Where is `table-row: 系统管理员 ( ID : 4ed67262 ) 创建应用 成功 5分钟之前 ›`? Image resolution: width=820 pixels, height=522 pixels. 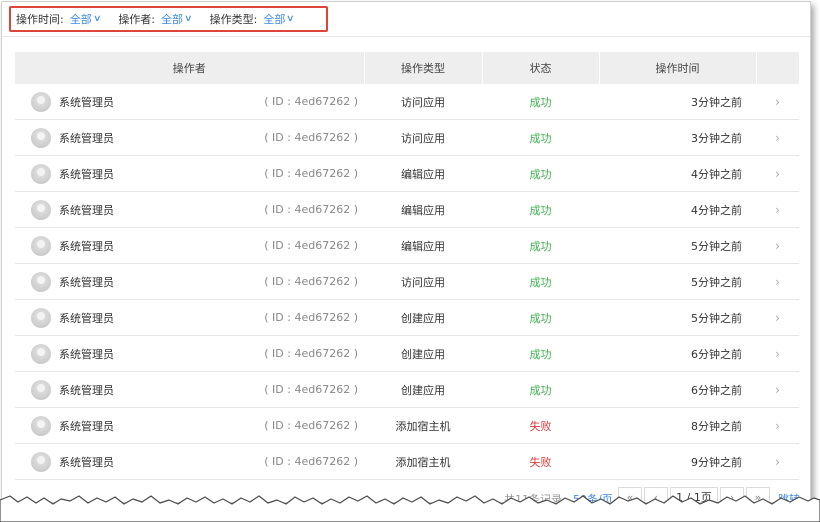 table-row: 系统管理员 ( ID : 4ed67262 ) 创建应用 成功 5分钟之前 › is located at coordinates (407, 317).